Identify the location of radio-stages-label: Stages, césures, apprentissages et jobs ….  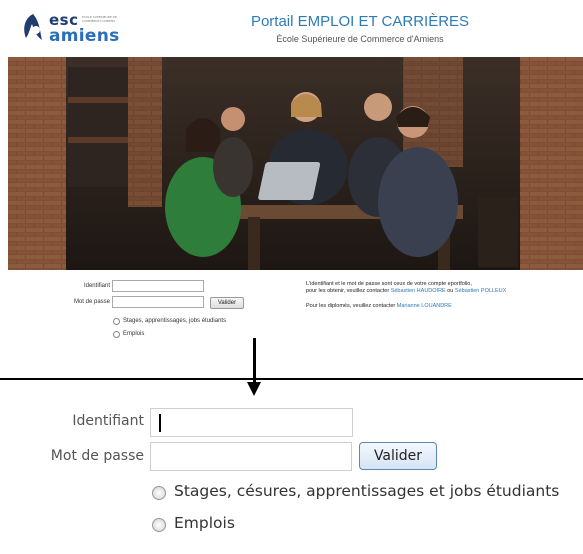
(367, 491).